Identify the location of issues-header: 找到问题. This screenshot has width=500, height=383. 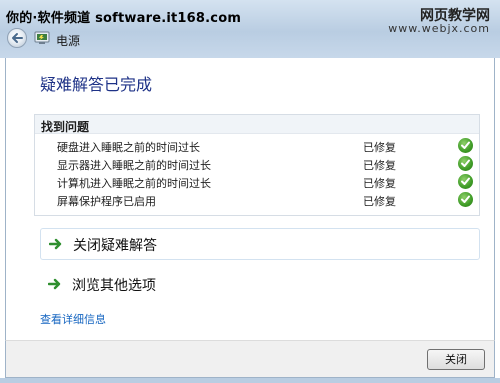
(257, 124).